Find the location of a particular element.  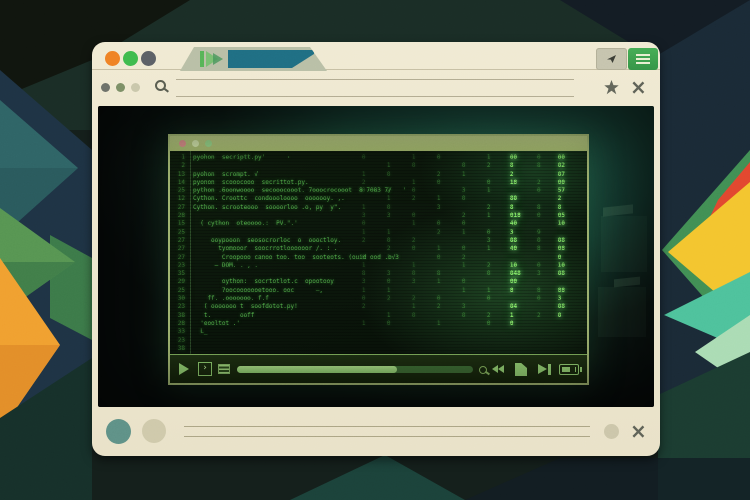

tab-thumbnail is located at coordinates (271, 59).